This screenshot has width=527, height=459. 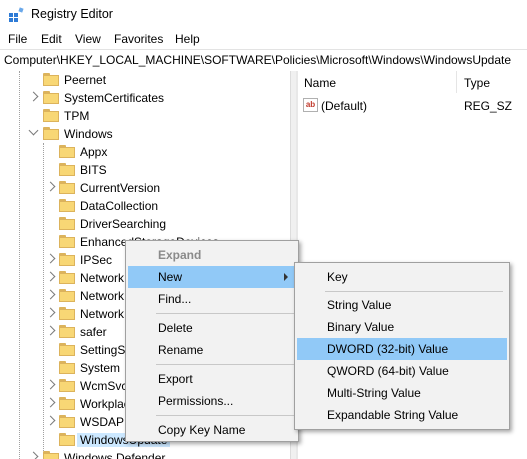 What do you see at coordinates (104, 386) in the screenshot?
I see `tree-item-label: WcmSvc` at bounding box center [104, 386].